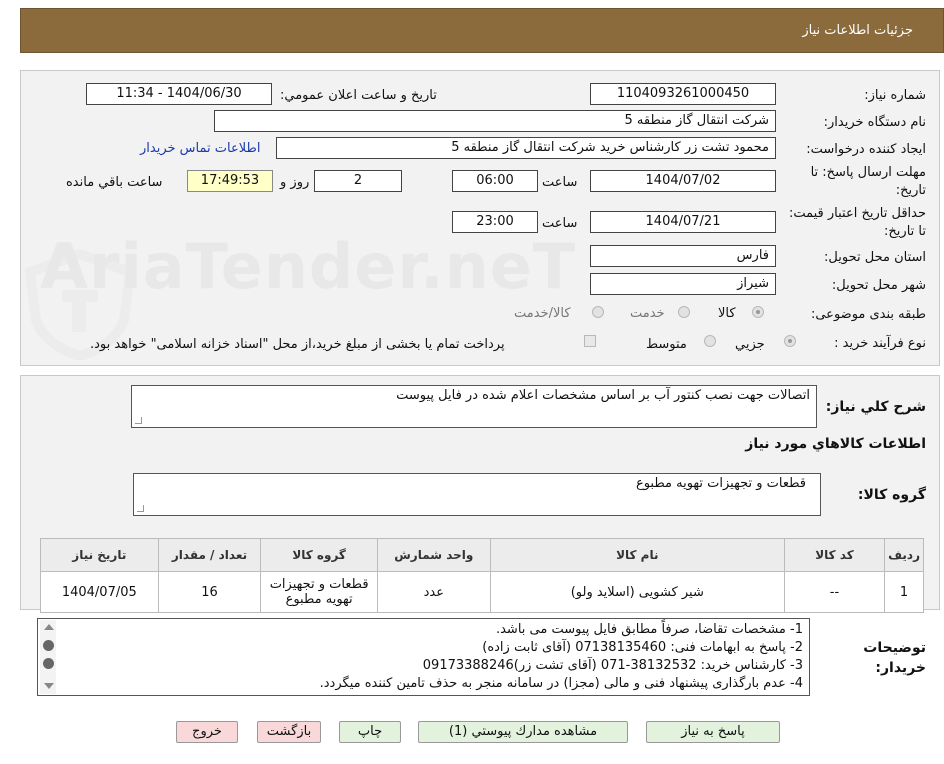  What do you see at coordinates (868, 181) in the screenshot?
I see `reply-deadline-label: مهلت ارسال پاسخ: تا تاريخ:` at bounding box center [868, 181].